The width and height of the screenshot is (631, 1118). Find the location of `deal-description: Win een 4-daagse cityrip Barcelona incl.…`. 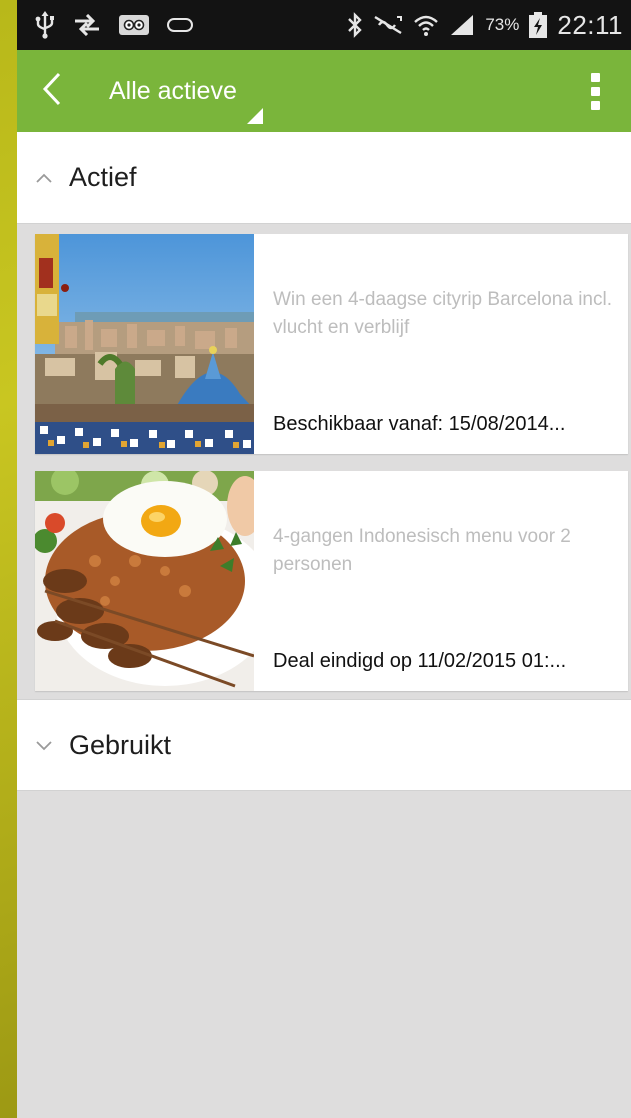

deal-description: Win een 4-daagse cityrip Barcelona incl.… is located at coordinates (443, 313).